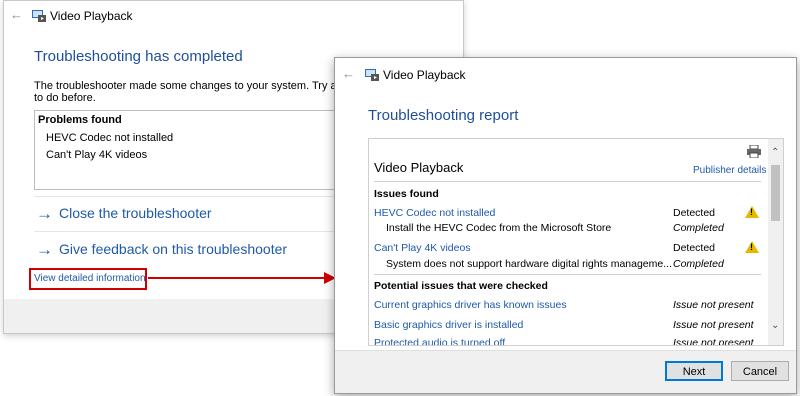 This screenshot has height=396, width=800. I want to click on problems-header: Problems found, so click(80, 120).